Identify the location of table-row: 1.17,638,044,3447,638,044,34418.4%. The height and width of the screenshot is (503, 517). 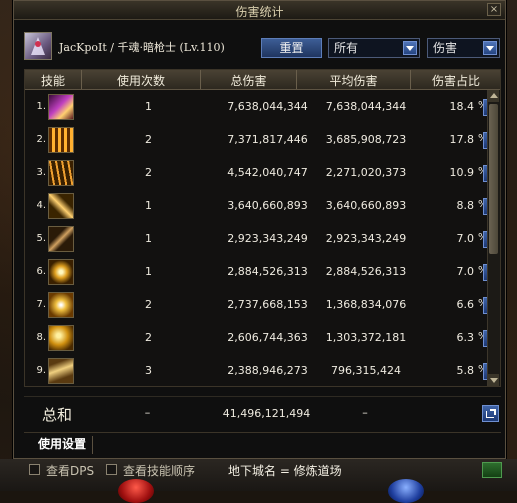
(262, 107).